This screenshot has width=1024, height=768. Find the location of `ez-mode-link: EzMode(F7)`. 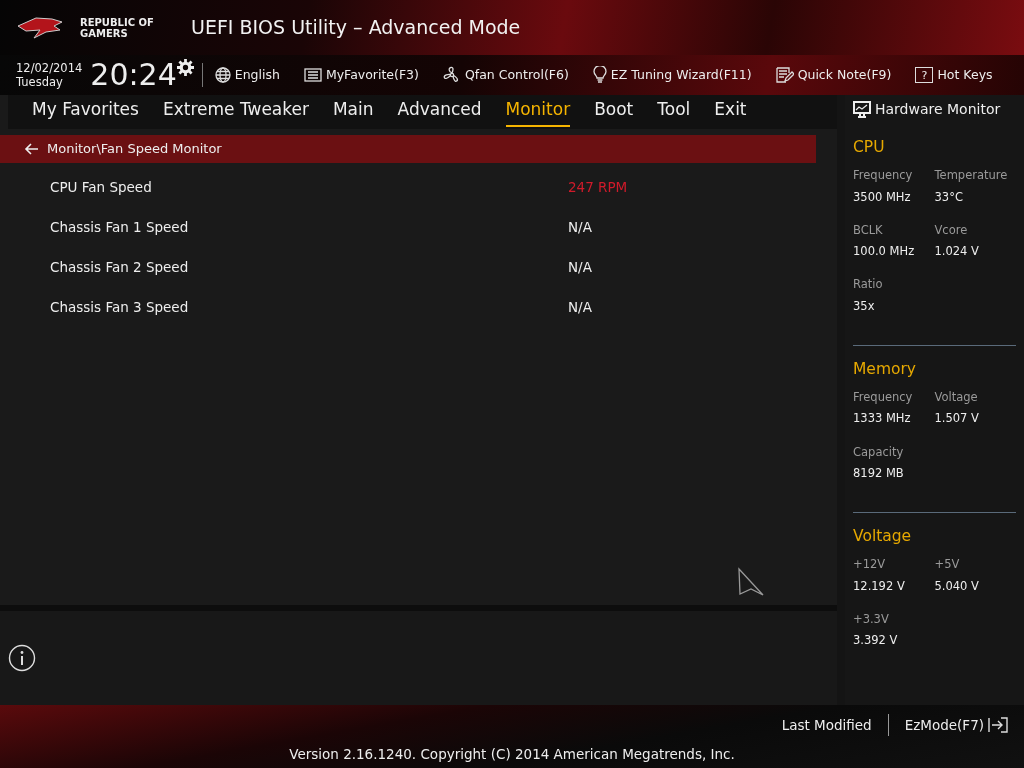

ez-mode-link: EzMode(F7) is located at coordinates (944, 724).